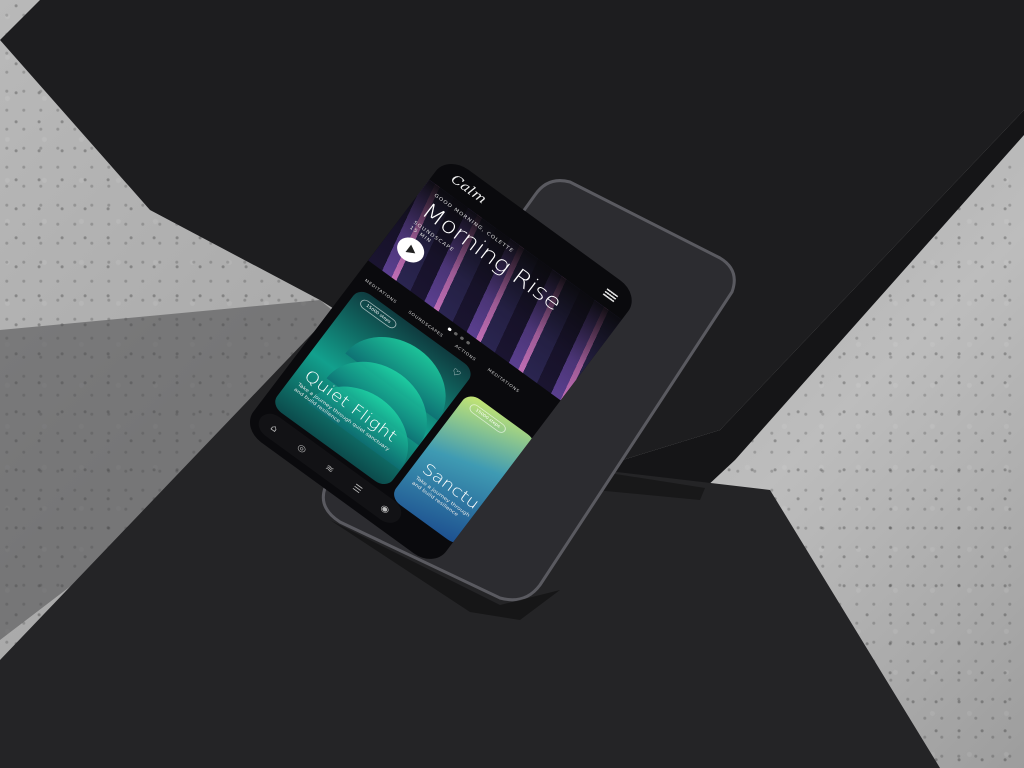  I want to click on home-icon: ⌂, so click(275, 427).